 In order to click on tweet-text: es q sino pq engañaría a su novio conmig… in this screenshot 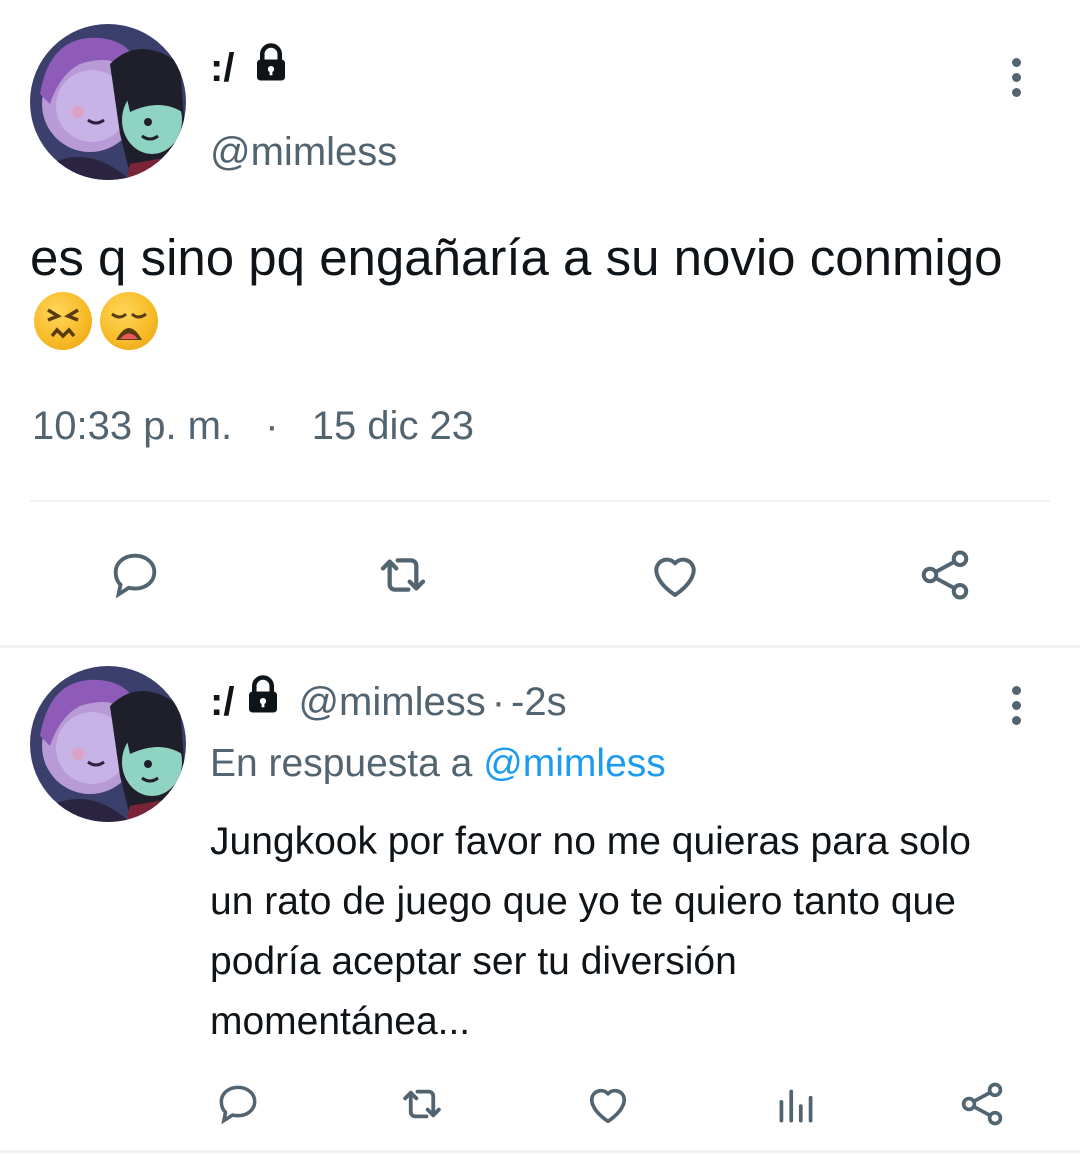, I will do `click(516, 257)`.